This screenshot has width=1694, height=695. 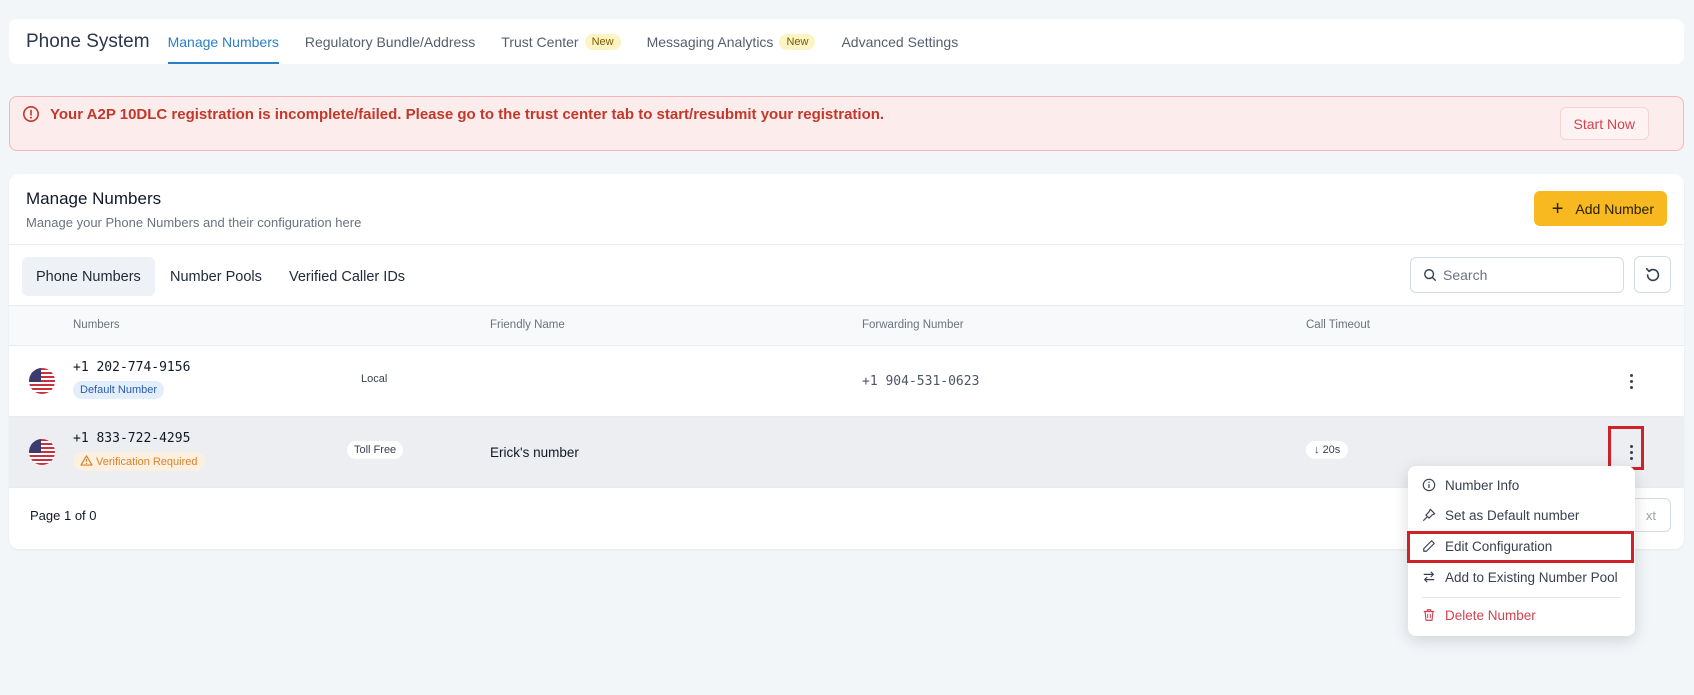 I want to click on tab-manage-numbers: Manage Numbers, so click(x=223, y=41).